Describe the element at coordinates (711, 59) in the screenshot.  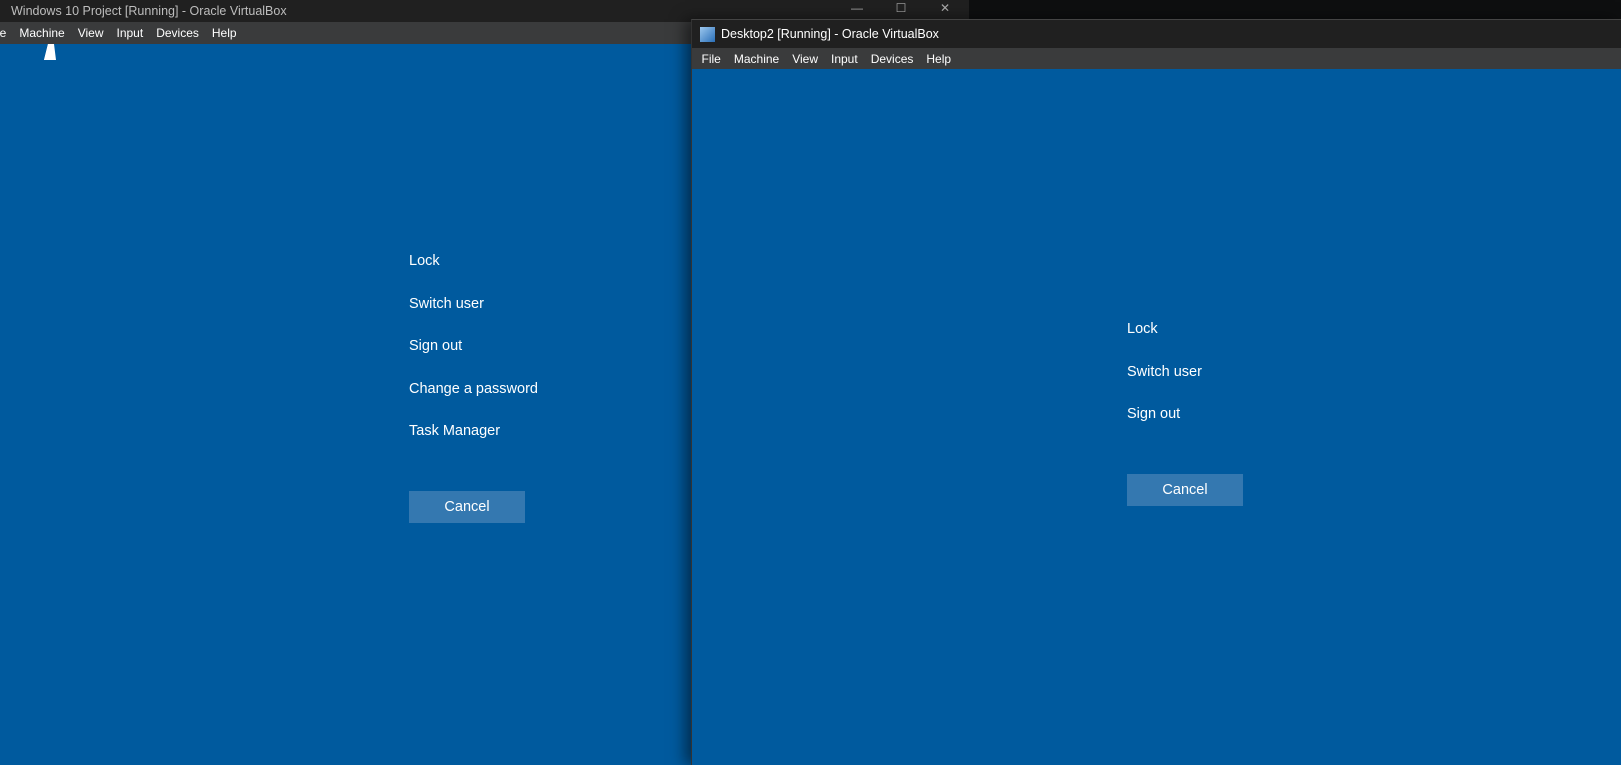
I see `menu-file: File` at that location.